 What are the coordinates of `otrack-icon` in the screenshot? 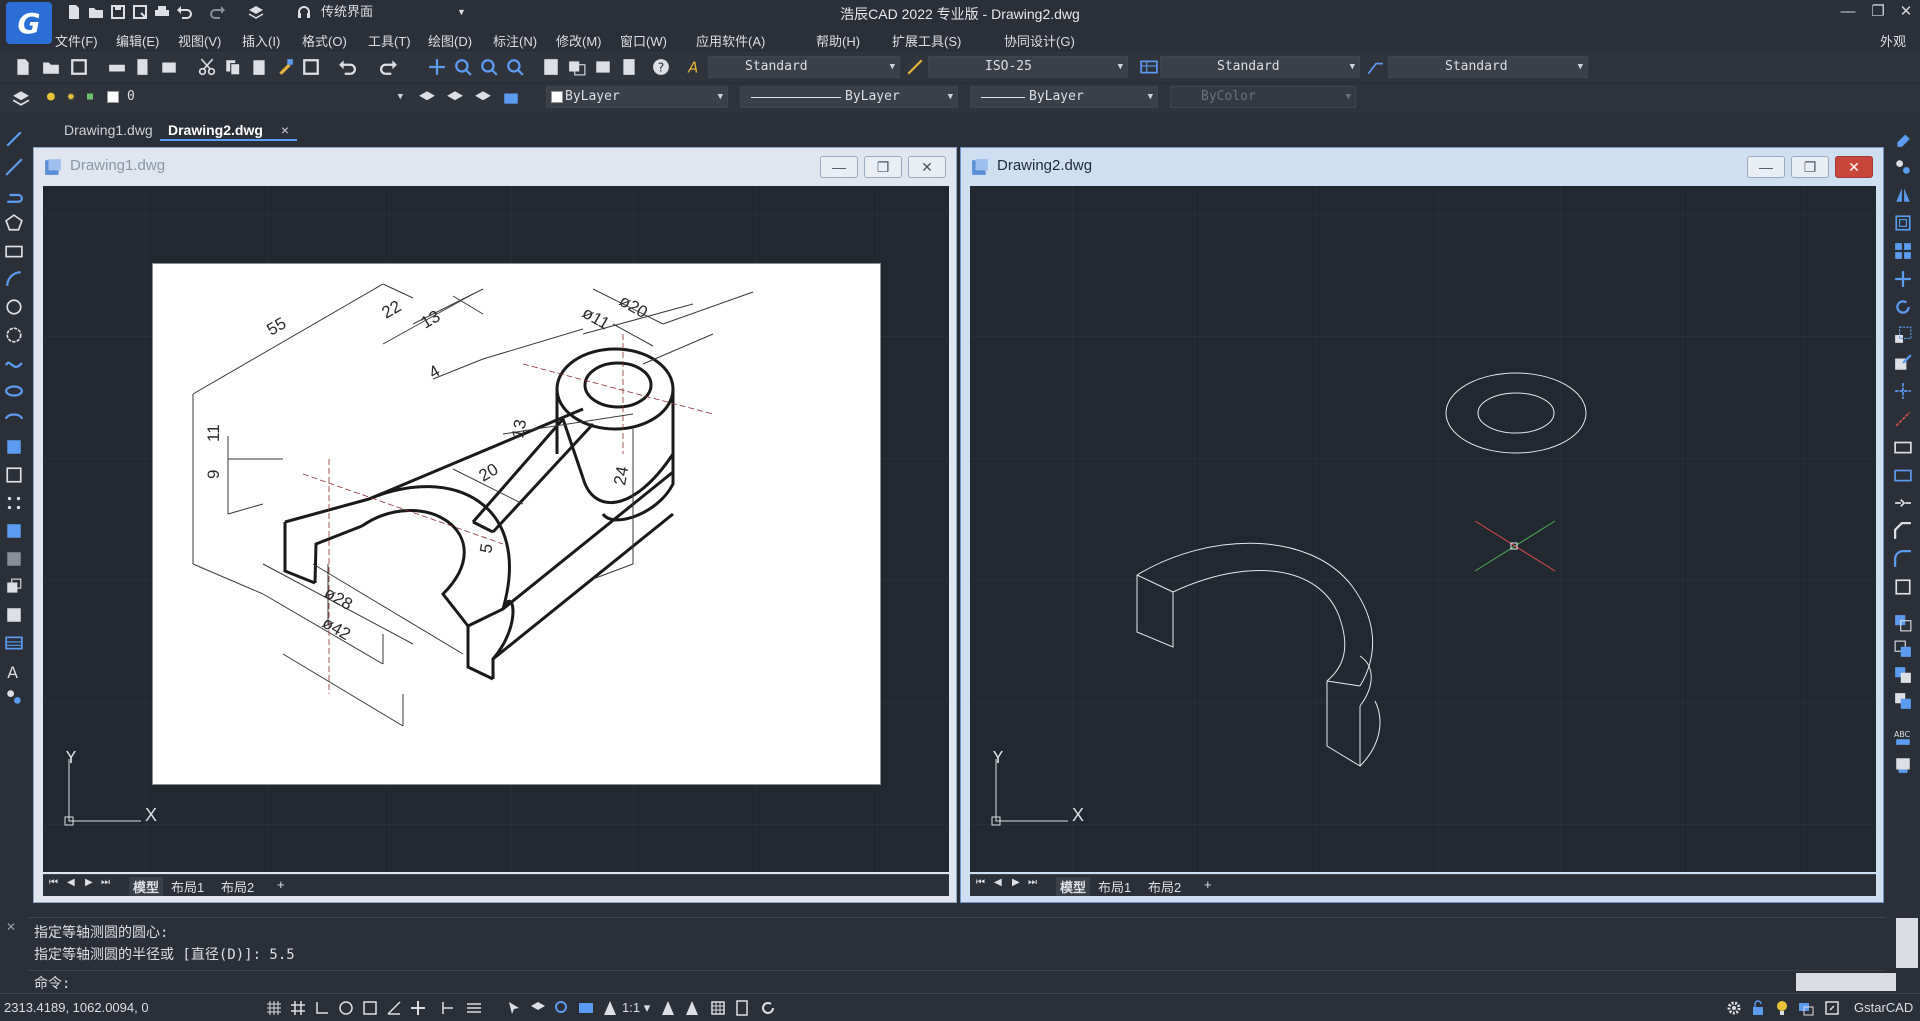 It's located at (394, 1008).